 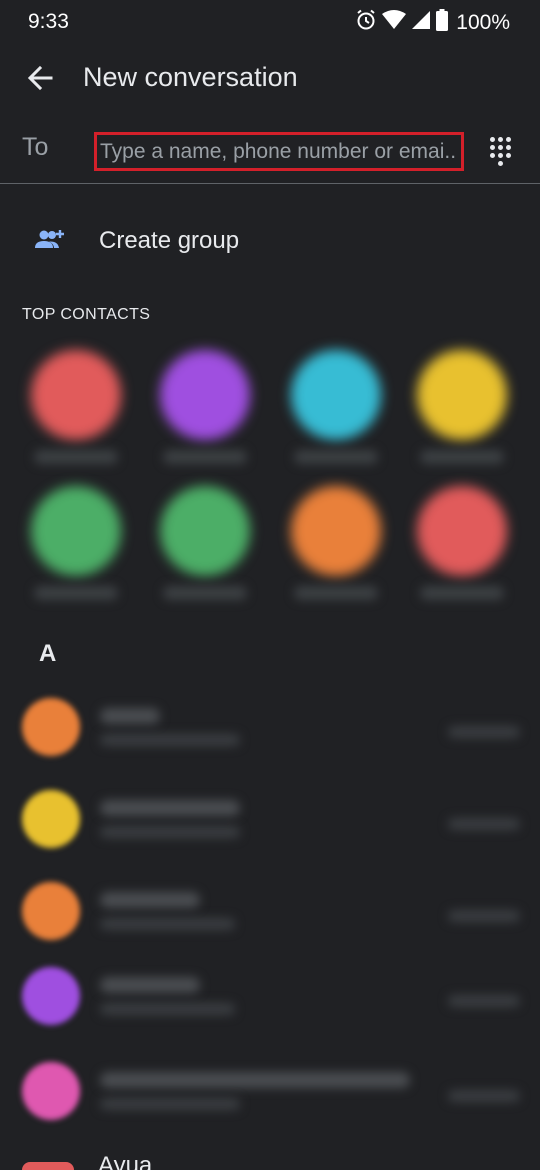 I want to click on recipient-row: To, so click(x=270, y=151).